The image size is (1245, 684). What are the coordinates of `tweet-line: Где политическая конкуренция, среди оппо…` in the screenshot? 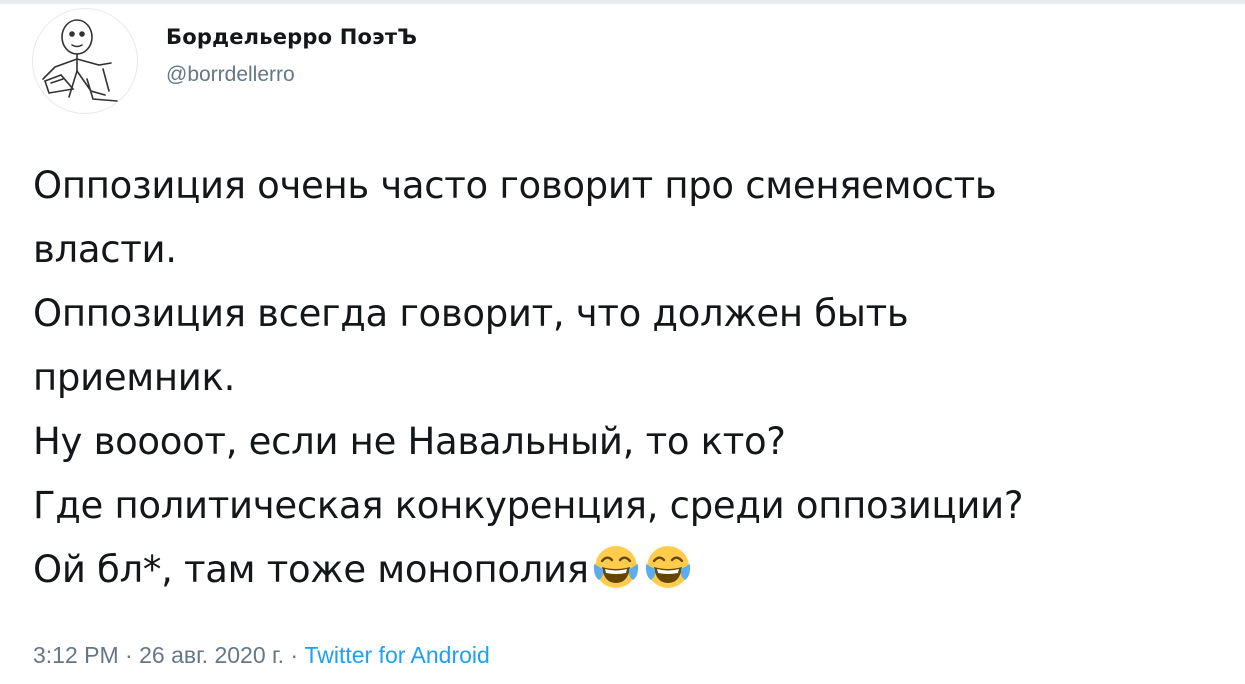 It's located at (528, 505).